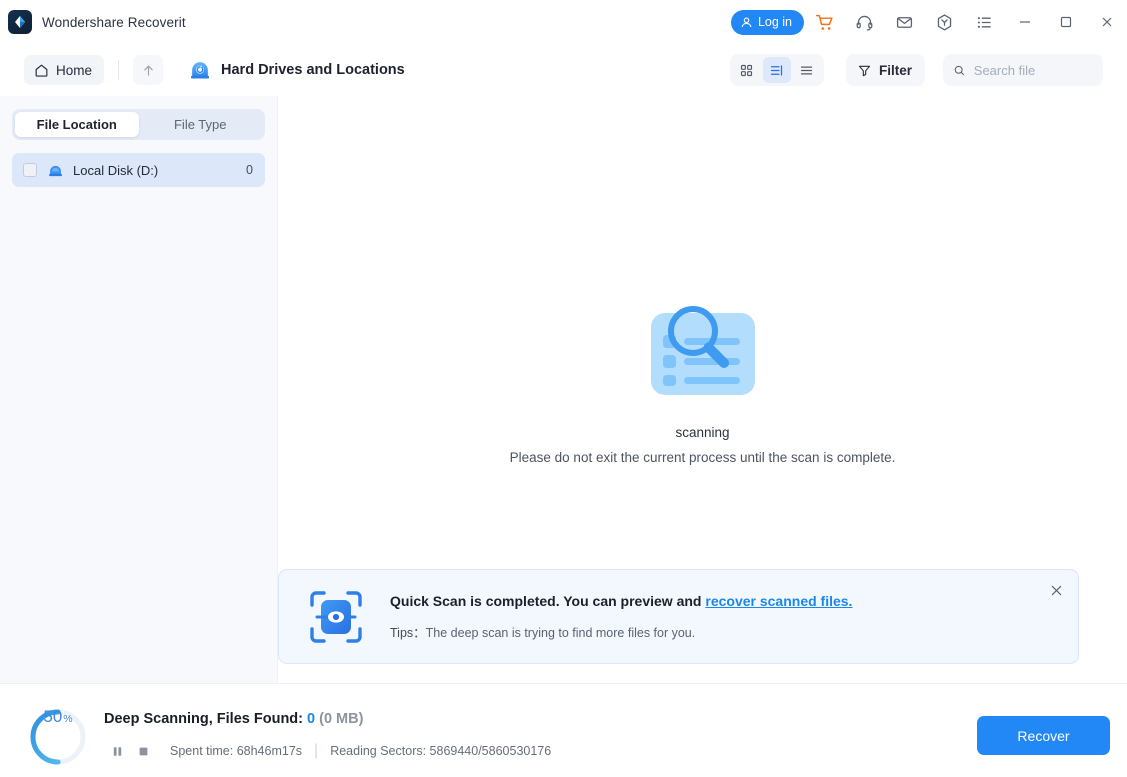 The width and height of the screenshot is (1127, 777). I want to click on tab-file-type-label: File Type, so click(200, 124).